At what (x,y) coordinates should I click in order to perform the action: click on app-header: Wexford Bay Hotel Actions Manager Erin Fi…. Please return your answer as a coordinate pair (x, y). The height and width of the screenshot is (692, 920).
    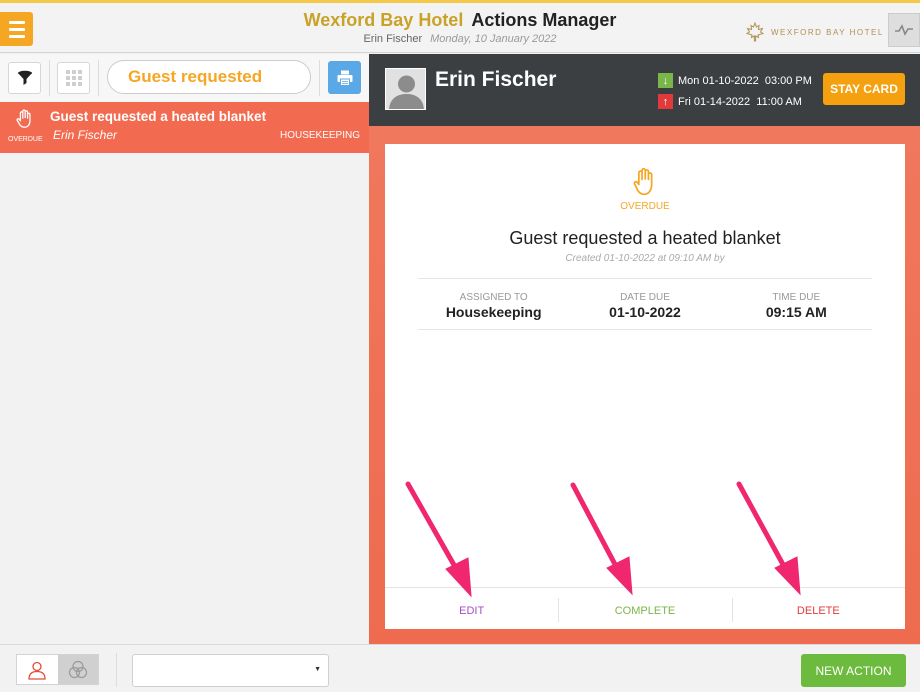
    Looking at the image, I should click on (460, 26).